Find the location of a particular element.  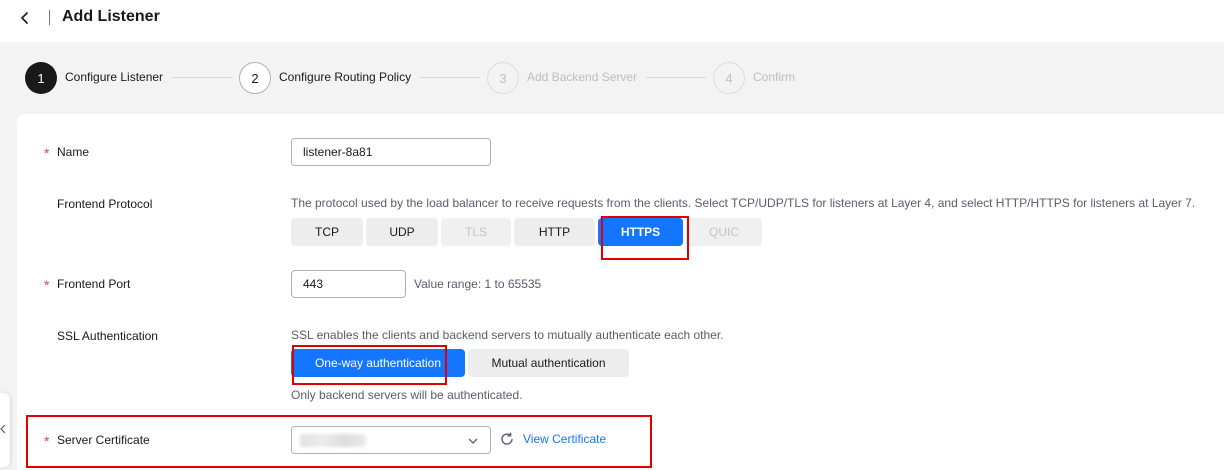

step-3-label: Add Backend Server is located at coordinates (582, 77).